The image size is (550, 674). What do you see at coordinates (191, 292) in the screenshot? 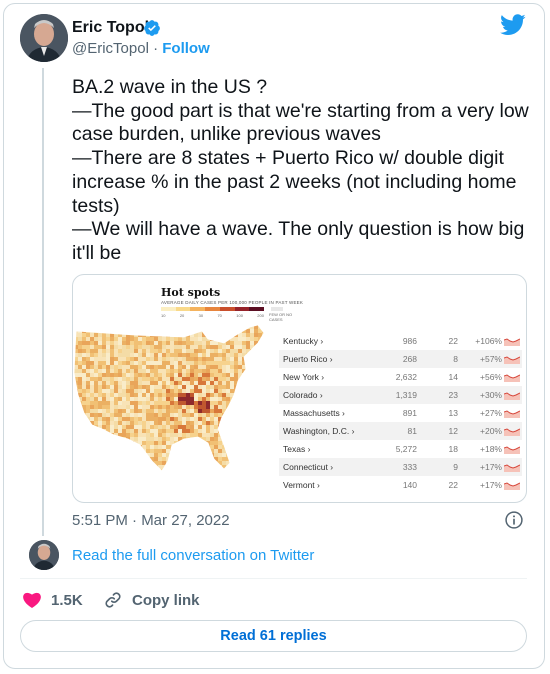
I see `media-title: Hot spots` at bounding box center [191, 292].